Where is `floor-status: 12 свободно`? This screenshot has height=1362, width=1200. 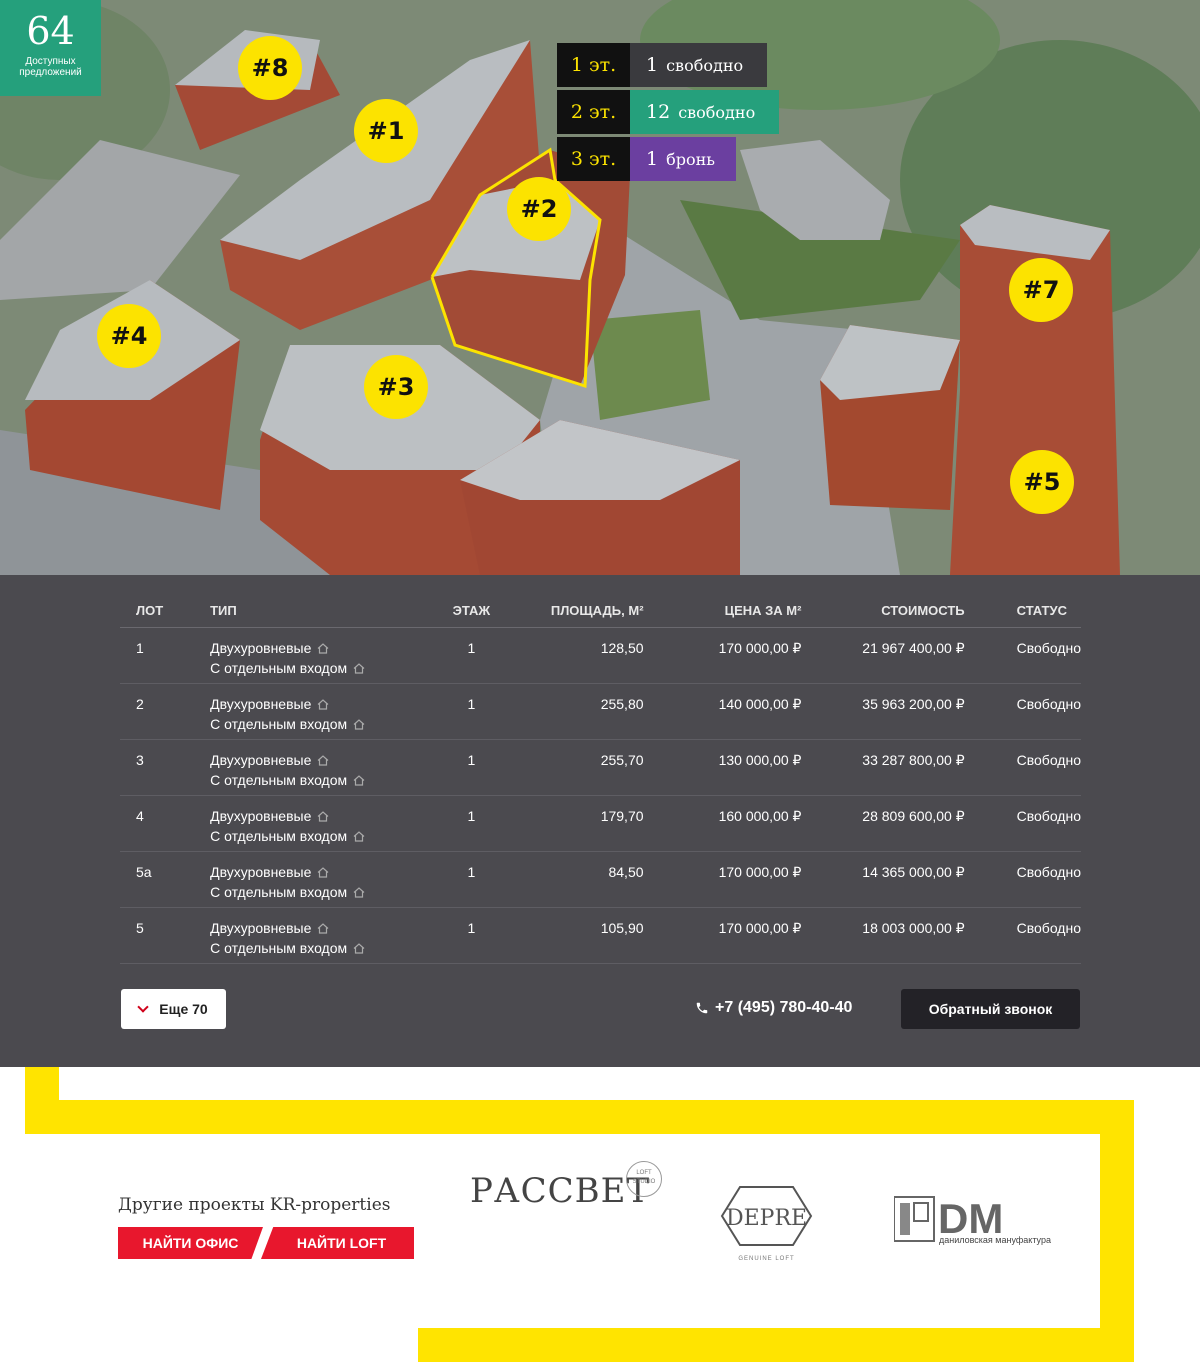 floor-status: 12 свободно is located at coordinates (704, 112).